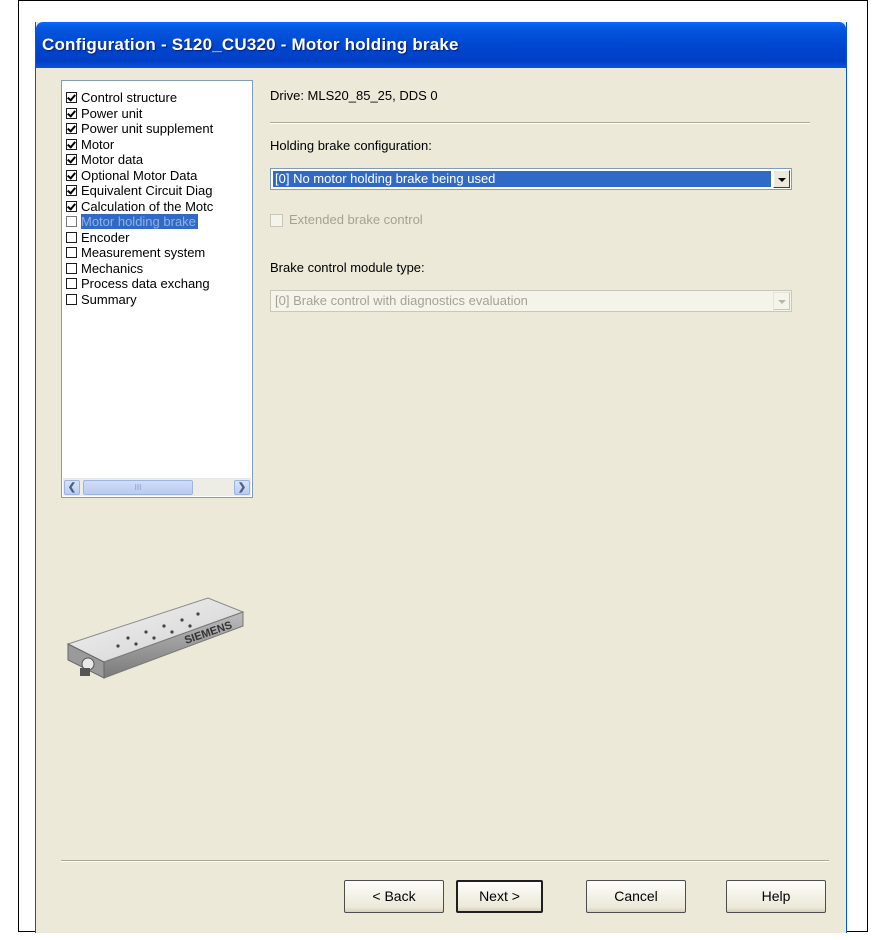  I want to click on nav-item-label: Power unit supplement, so click(147, 128).